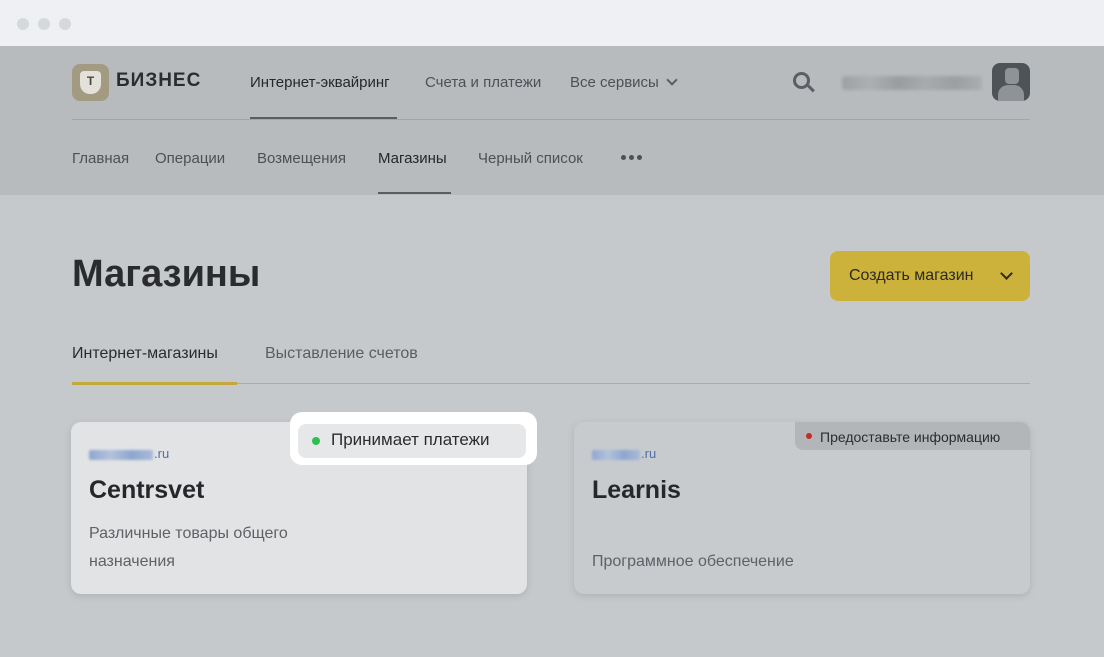 The width and height of the screenshot is (1104, 657). Describe the element at coordinates (912, 83) in the screenshot. I see `user-name-redacted` at that location.